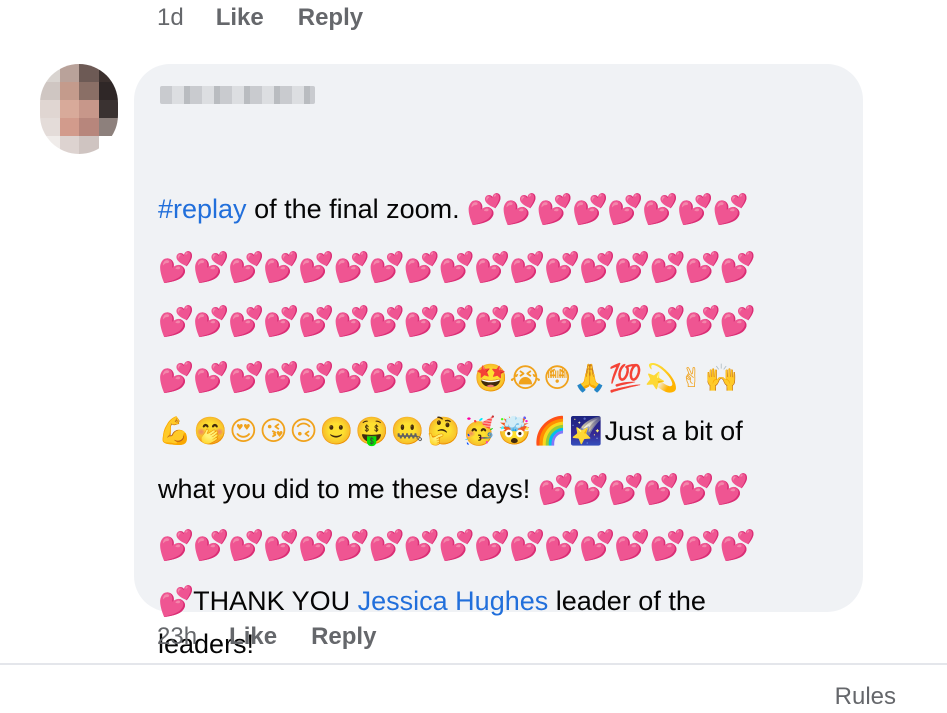 Image resolution: width=947 pixels, height=713 pixels. I want to click on comment-author-name-obscured, so click(237, 95).